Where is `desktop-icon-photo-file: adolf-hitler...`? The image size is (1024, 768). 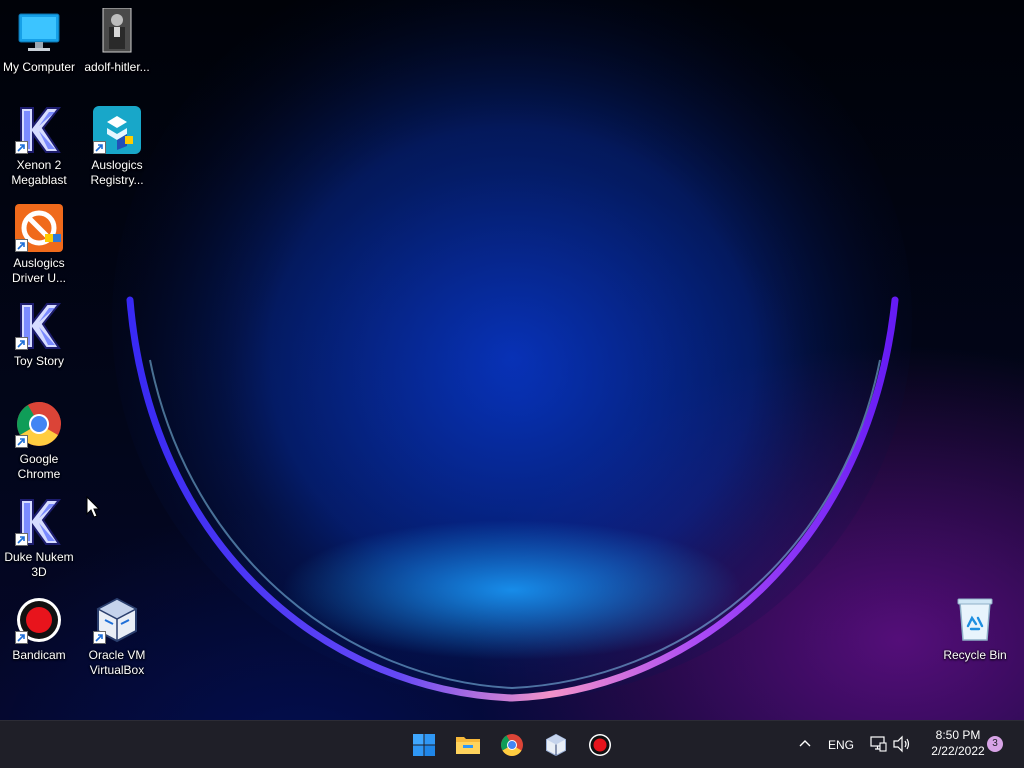 desktop-icon-photo-file: adolf-hitler... is located at coordinates (117, 41).